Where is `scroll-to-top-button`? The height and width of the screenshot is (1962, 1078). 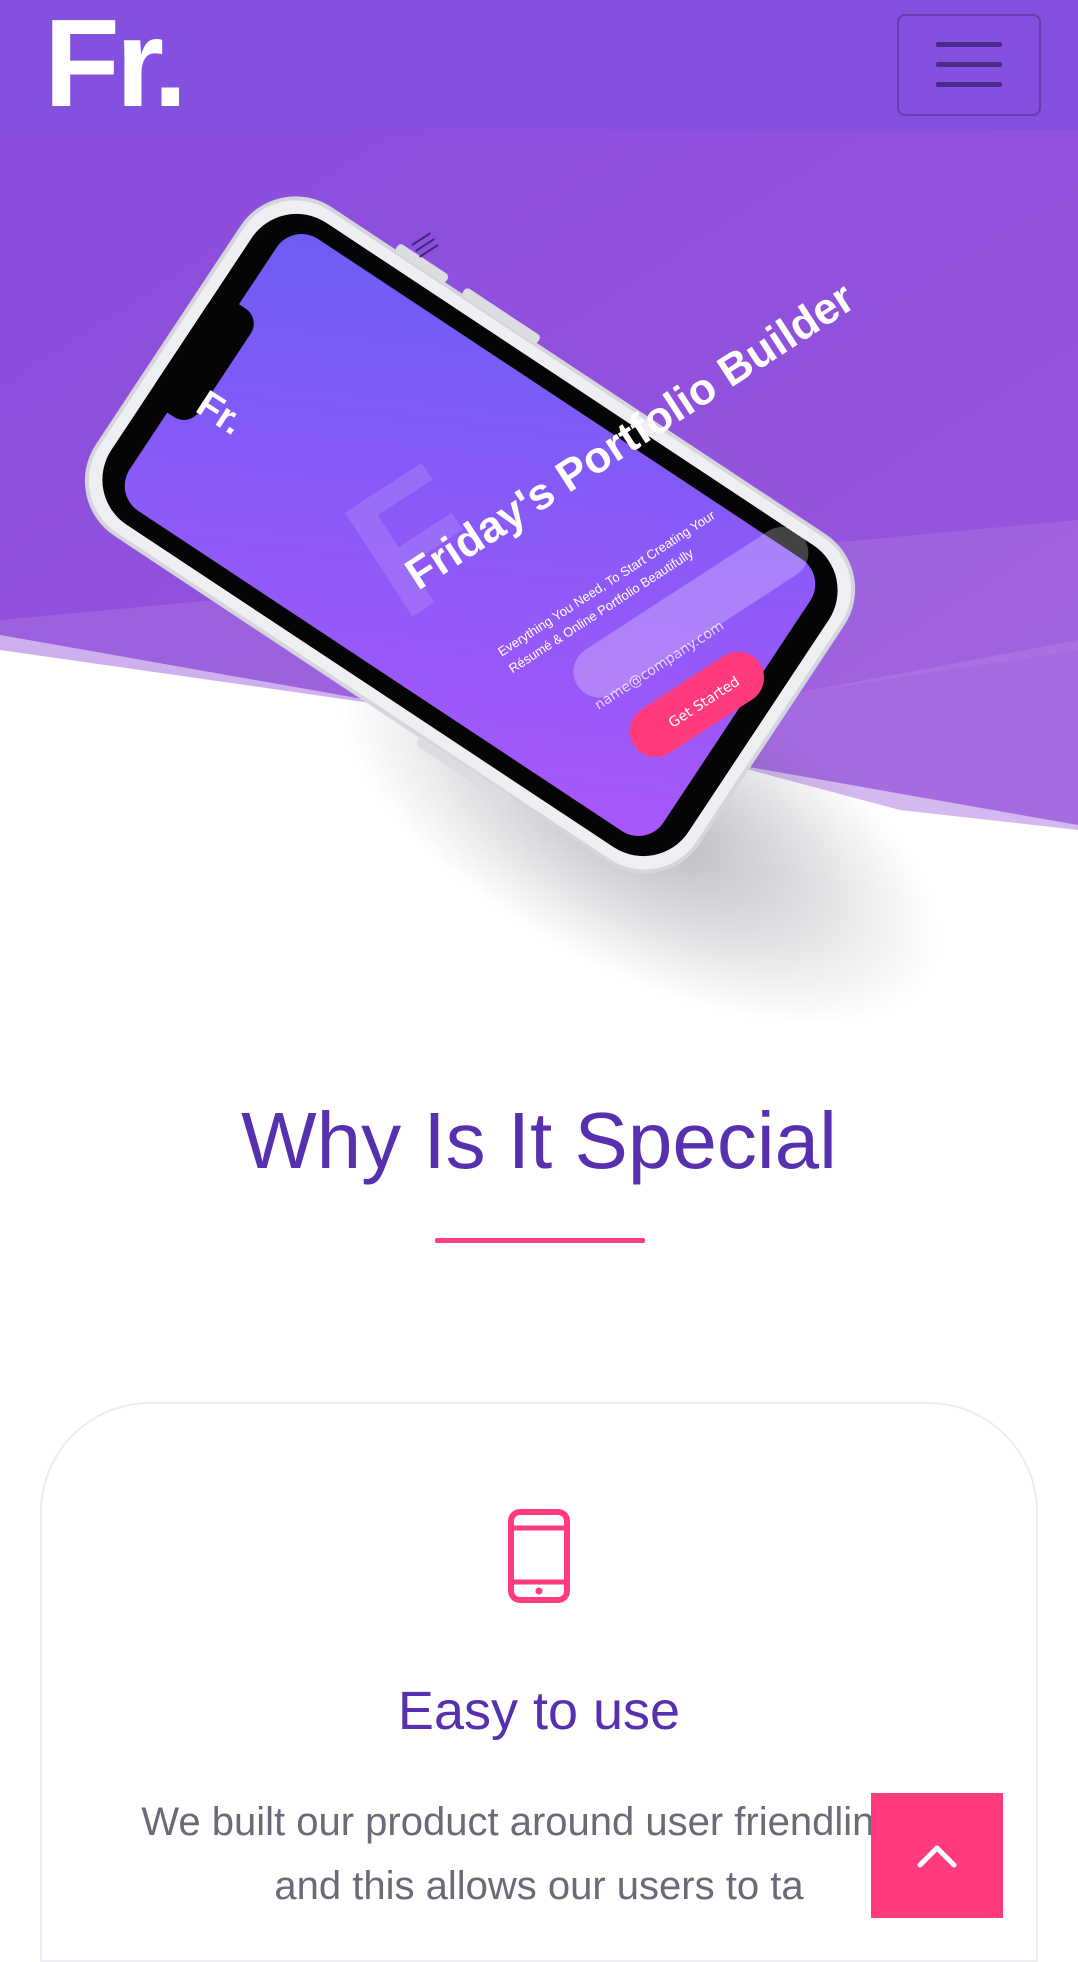
scroll-to-top-button is located at coordinates (937, 1855).